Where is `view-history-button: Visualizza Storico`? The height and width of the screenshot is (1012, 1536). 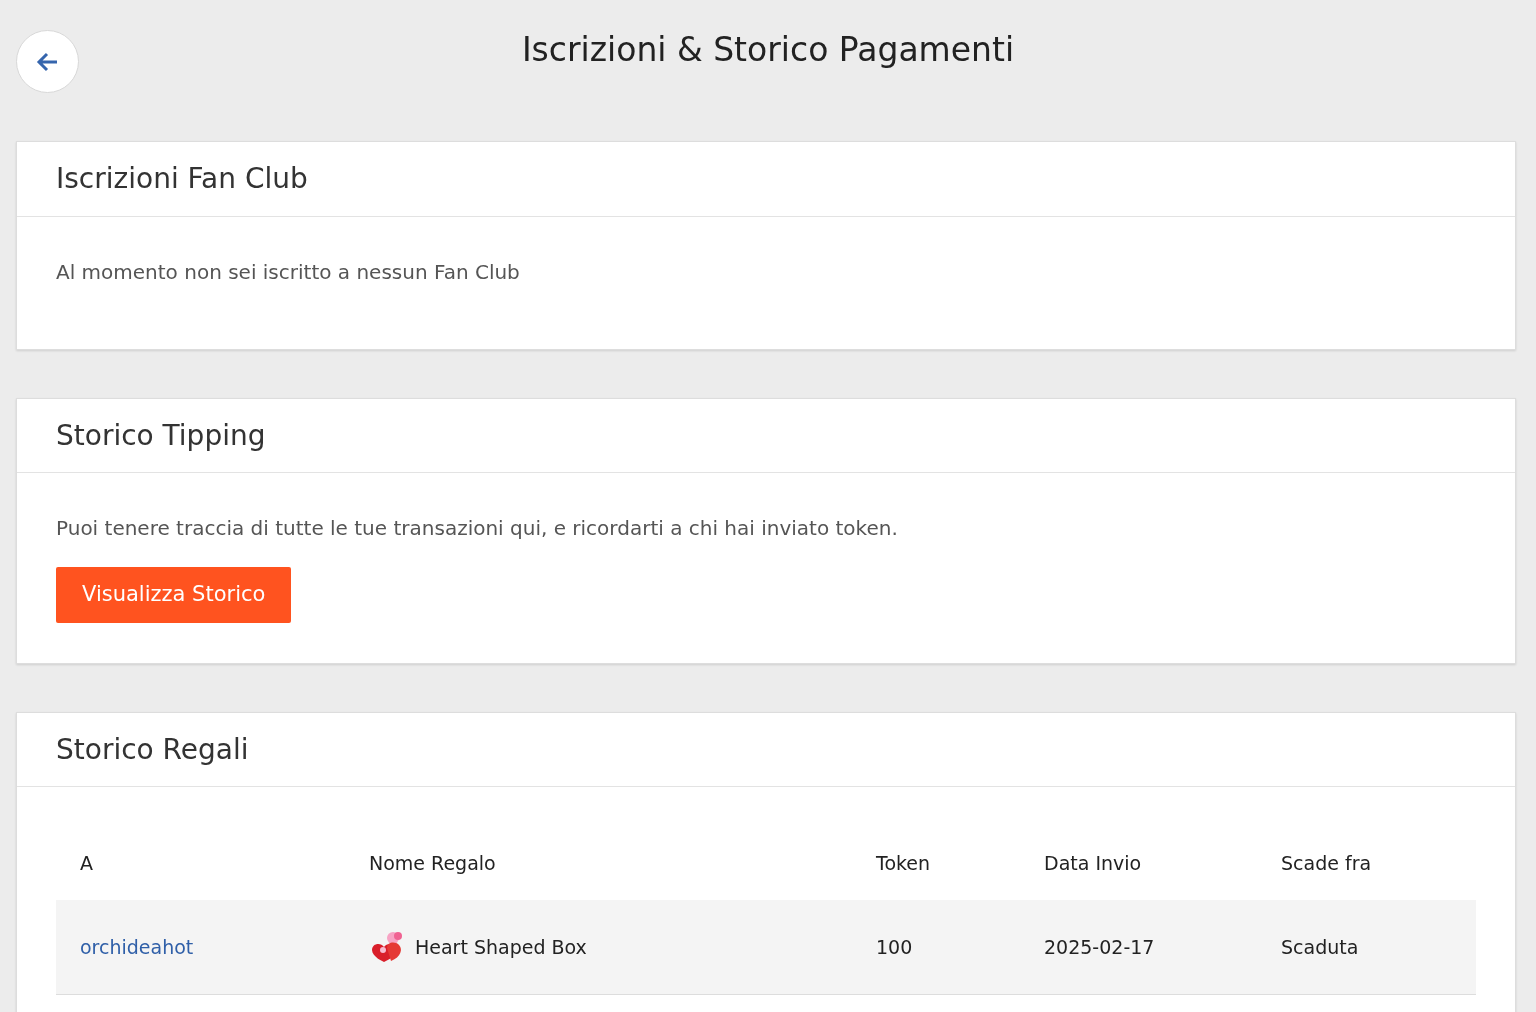 view-history-button: Visualizza Storico is located at coordinates (174, 595).